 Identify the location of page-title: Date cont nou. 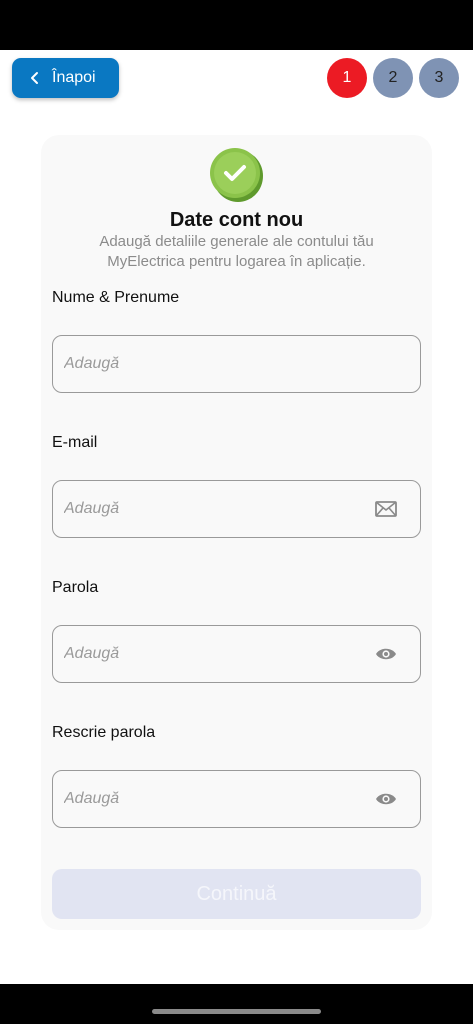
(236, 220).